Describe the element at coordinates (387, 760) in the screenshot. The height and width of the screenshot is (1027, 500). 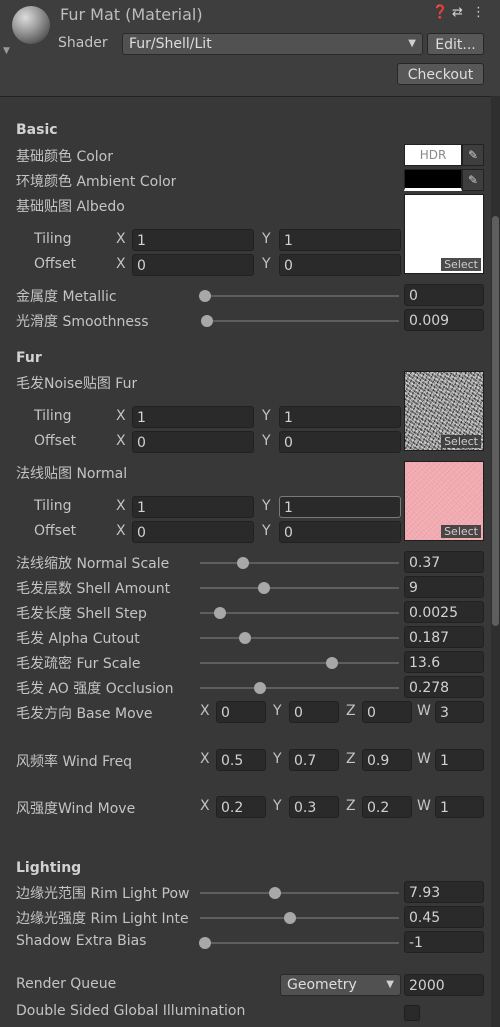
I see `wind-freq-z-field: 0.9` at that location.